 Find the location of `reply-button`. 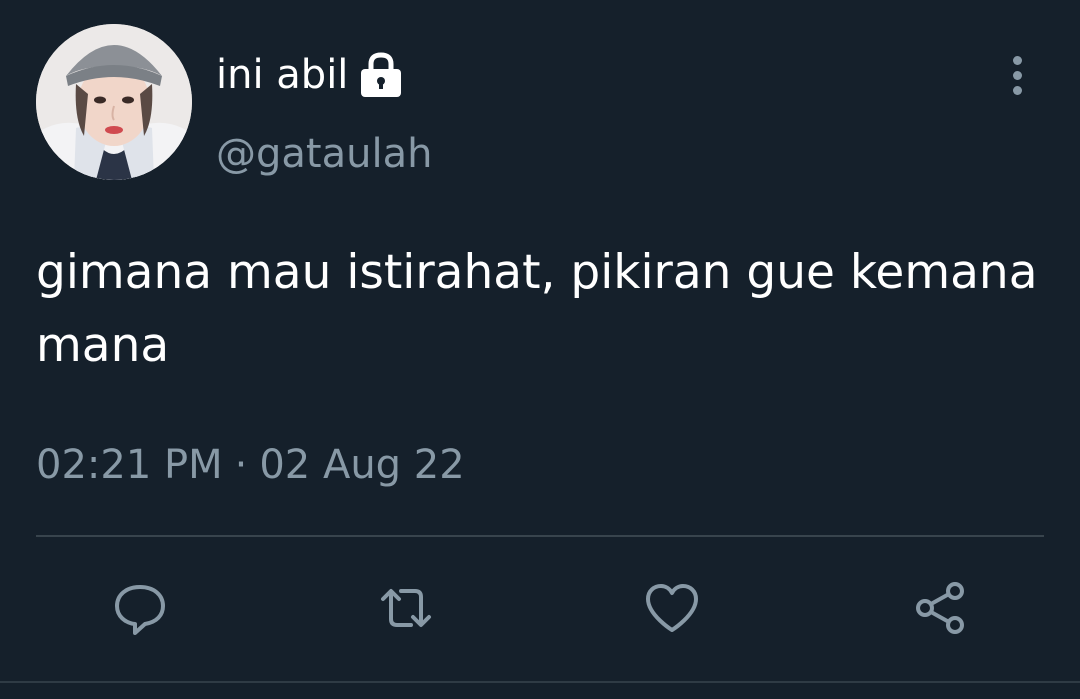

reply-button is located at coordinates (140, 608).